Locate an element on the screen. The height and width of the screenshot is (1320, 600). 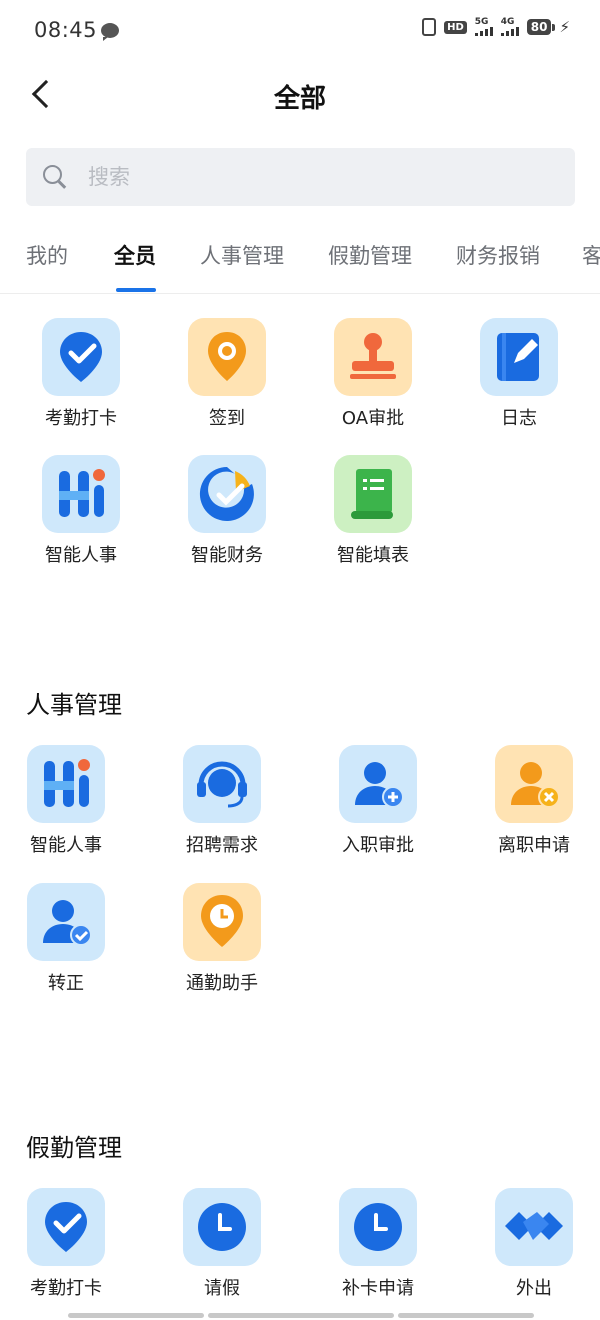
tab-customer: 客 is located at coordinates (591, 255).